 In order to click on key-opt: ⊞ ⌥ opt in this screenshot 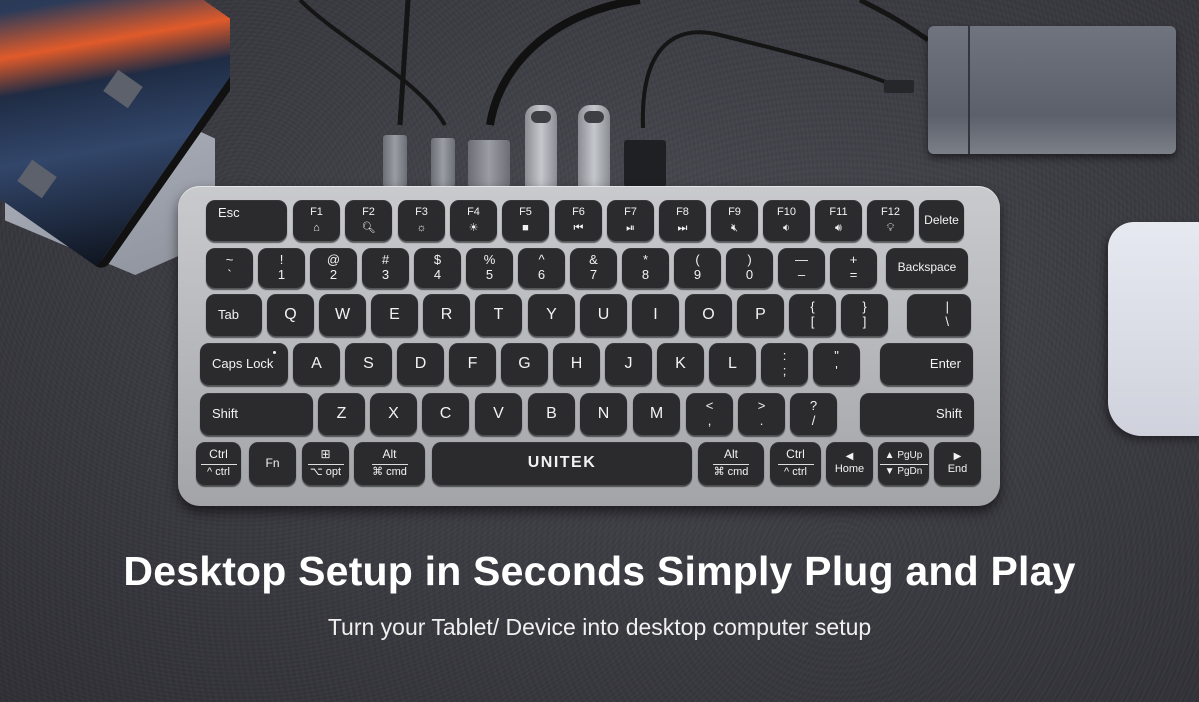, I will do `click(325, 463)`.